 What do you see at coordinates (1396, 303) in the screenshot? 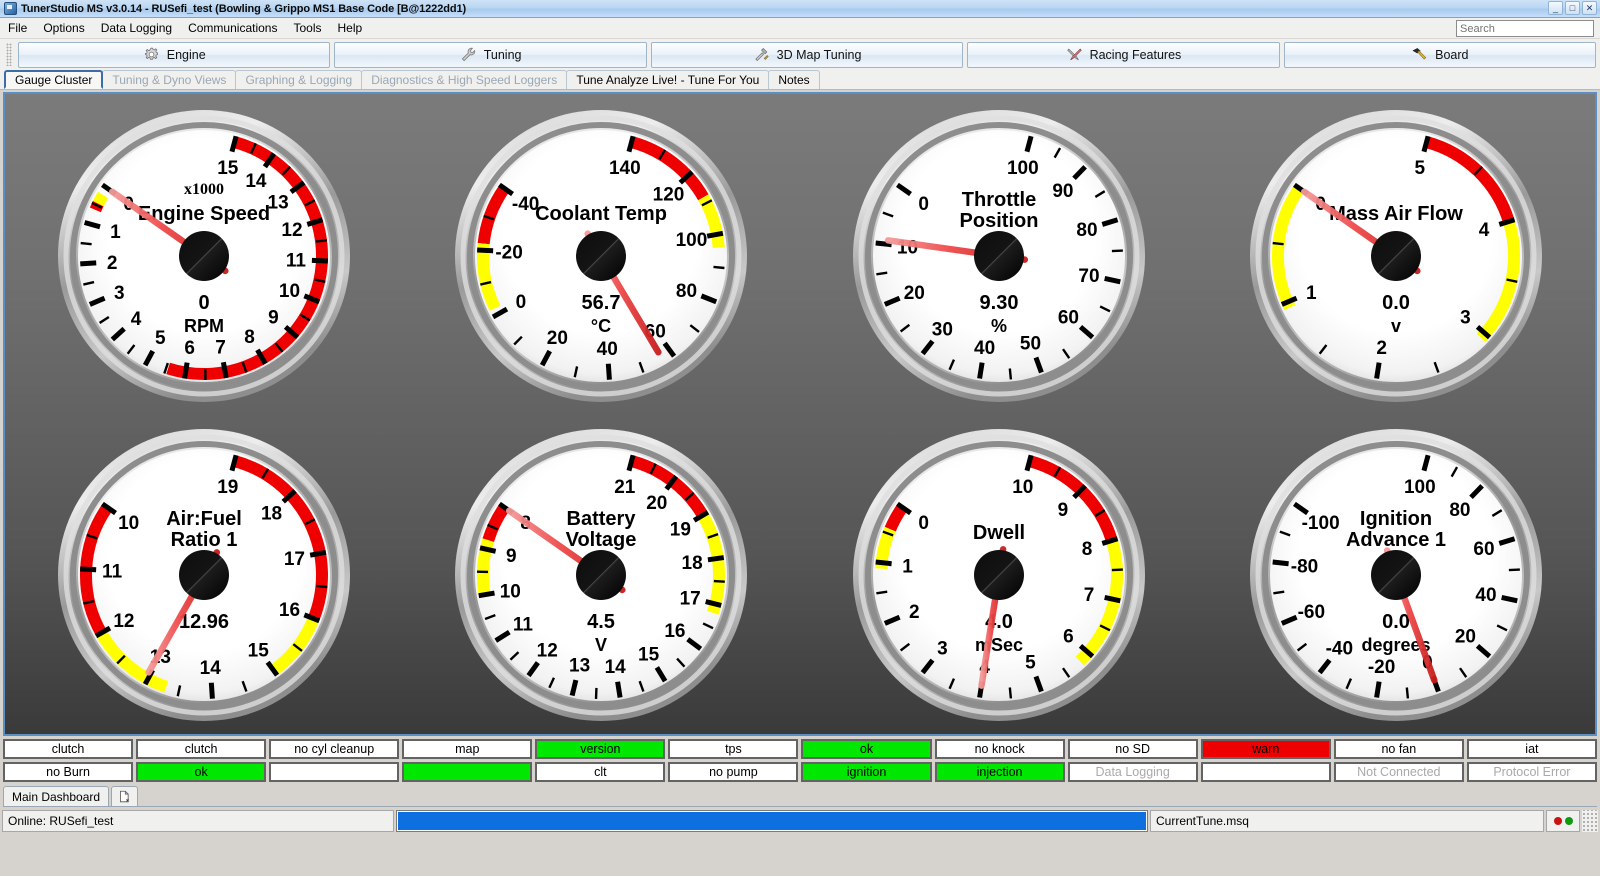
I see `svg-text: 0.0` at bounding box center [1396, 303].